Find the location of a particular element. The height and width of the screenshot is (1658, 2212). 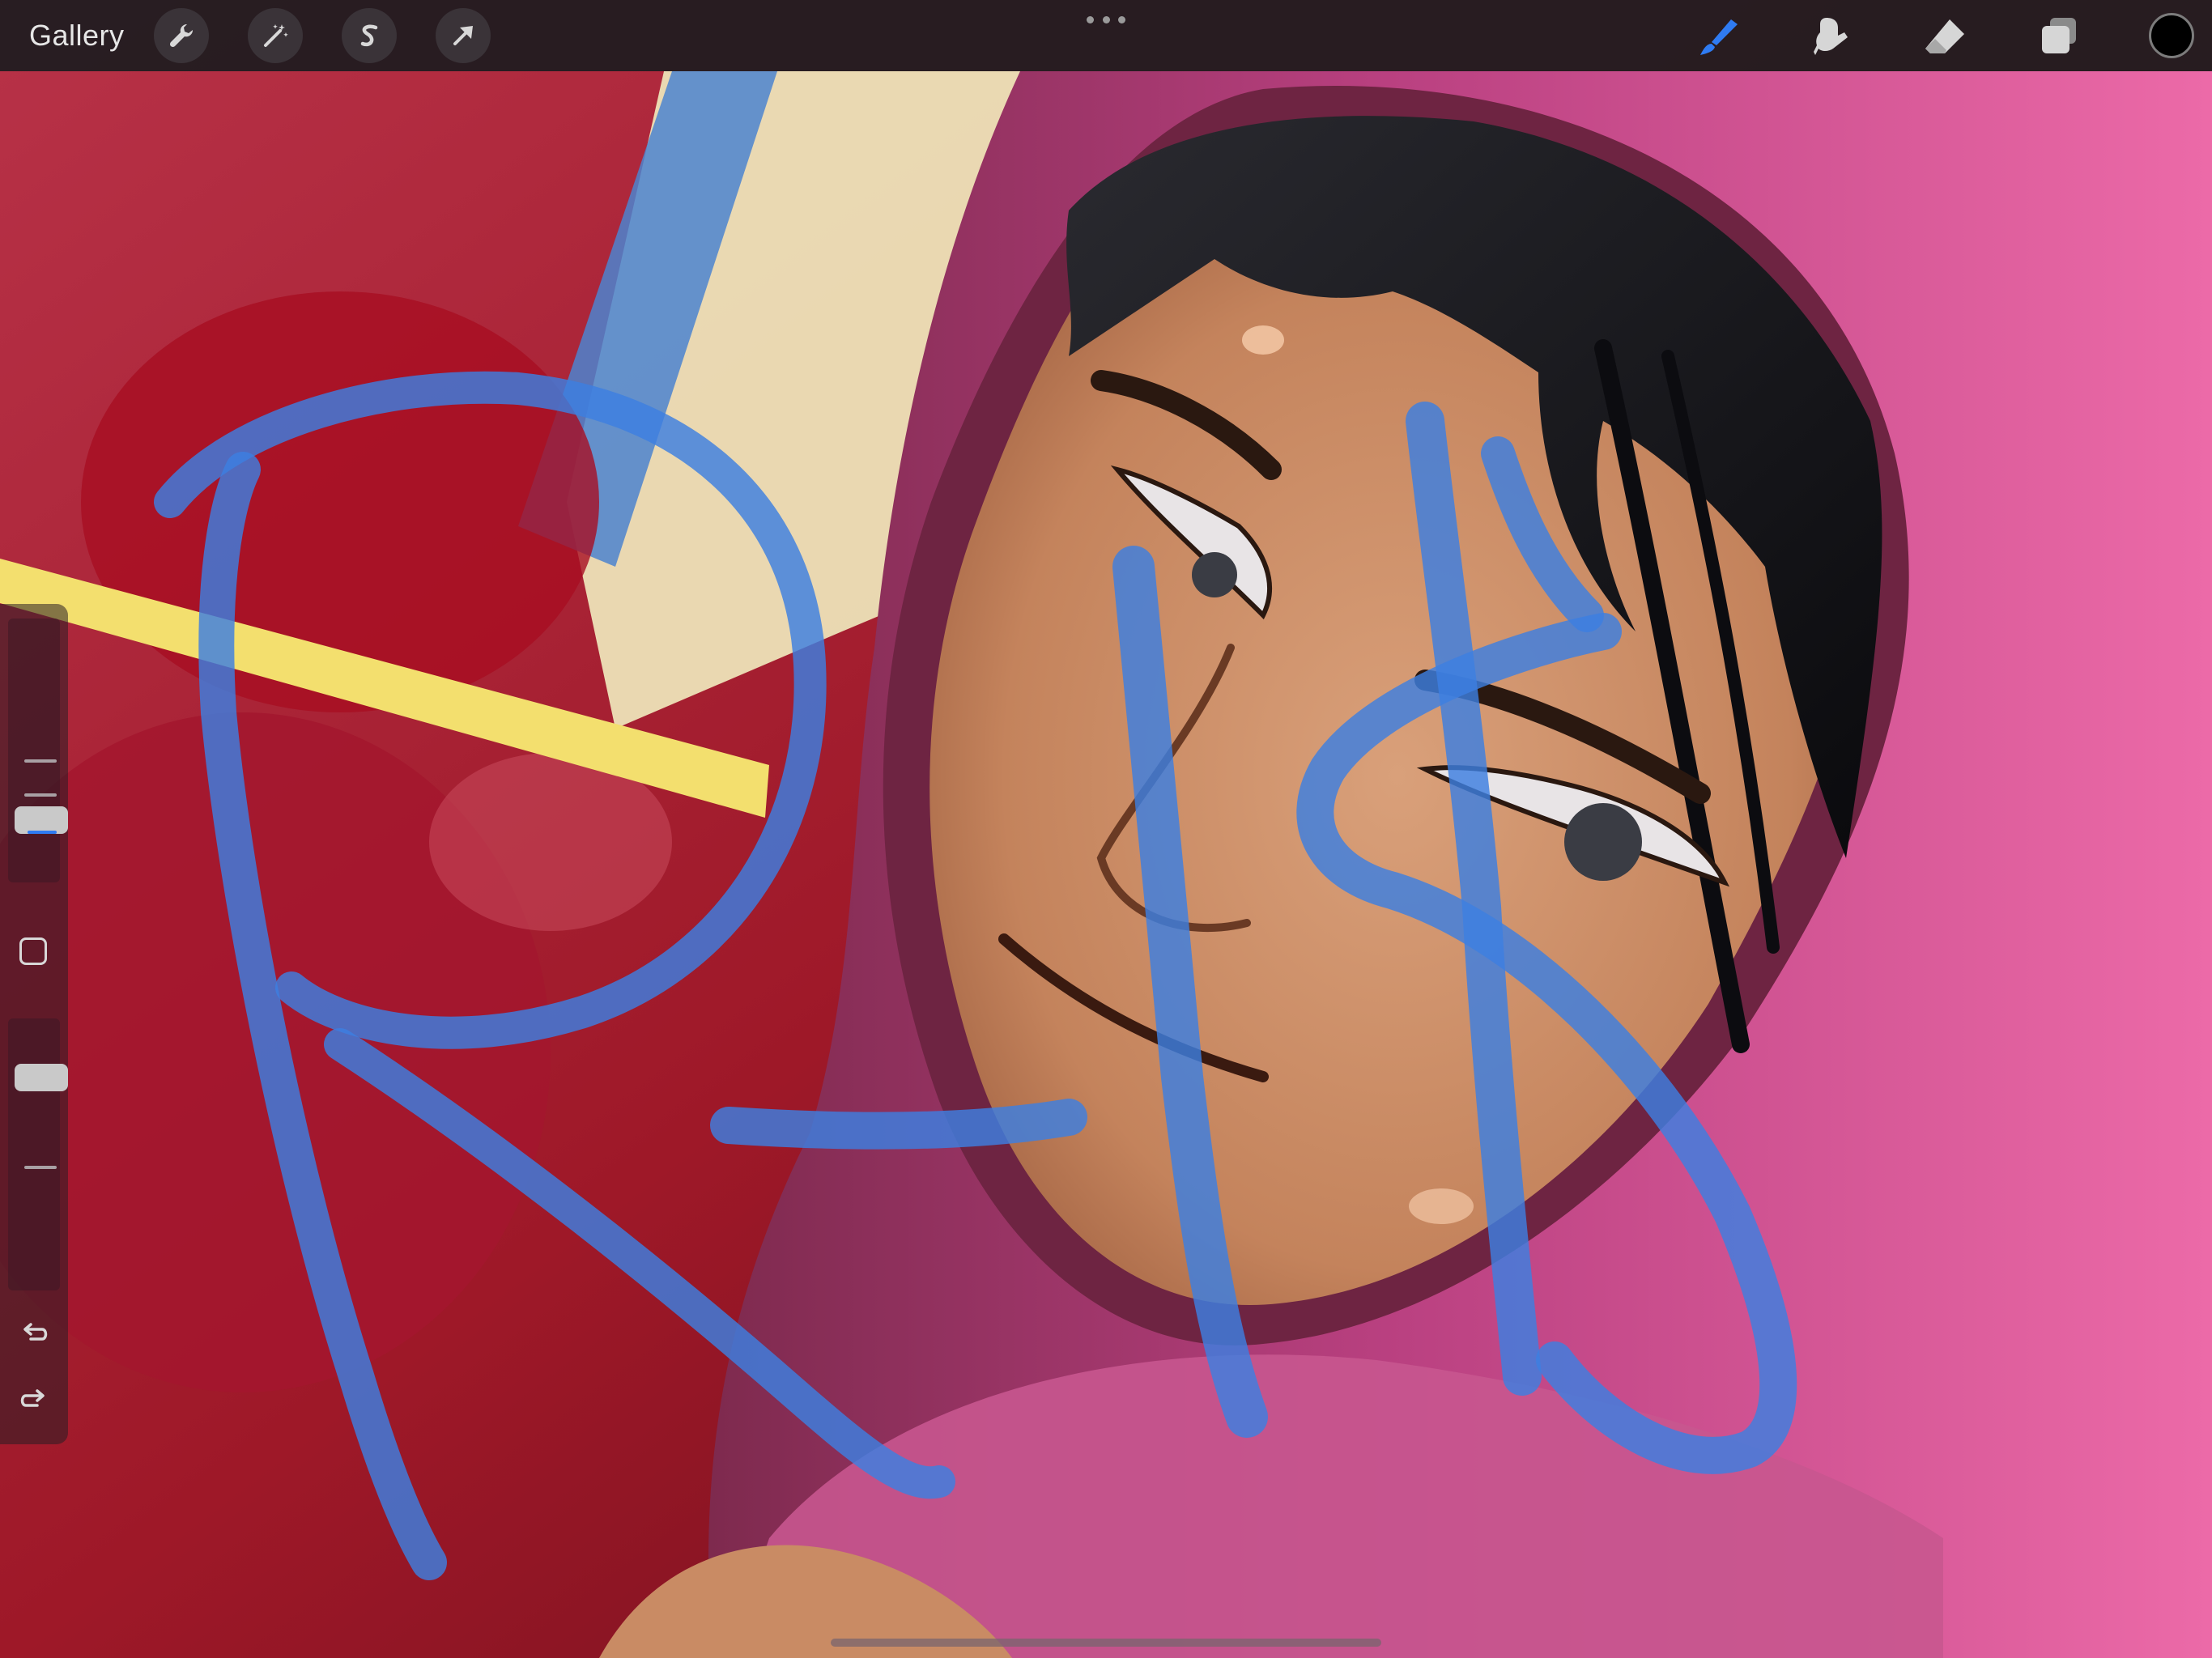

opacity-thumb is located at coordinates (42, 1077).